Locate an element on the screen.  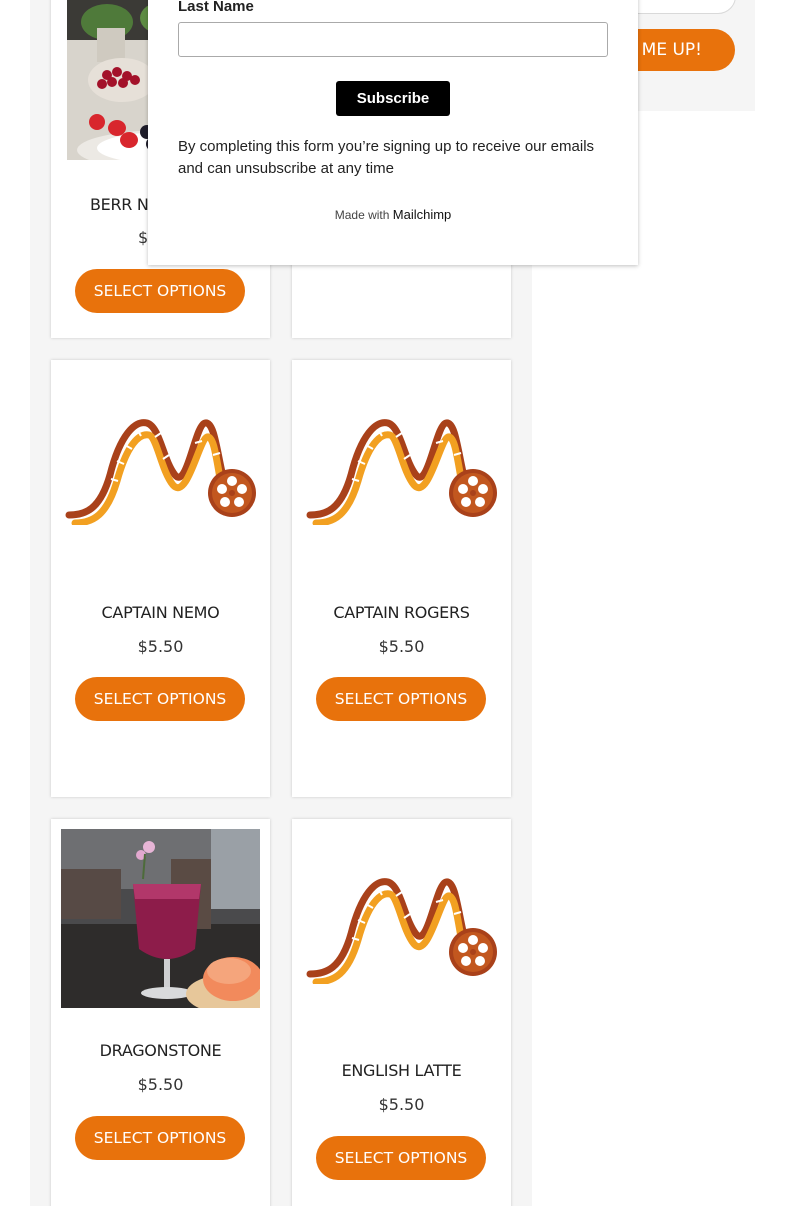
product-title: CAPTAIN ROGERS is located at coordinates (401, 612).